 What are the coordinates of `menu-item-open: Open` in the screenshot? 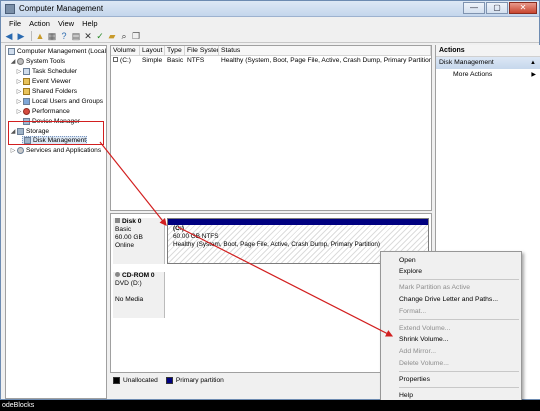 It's located at (451, 260).